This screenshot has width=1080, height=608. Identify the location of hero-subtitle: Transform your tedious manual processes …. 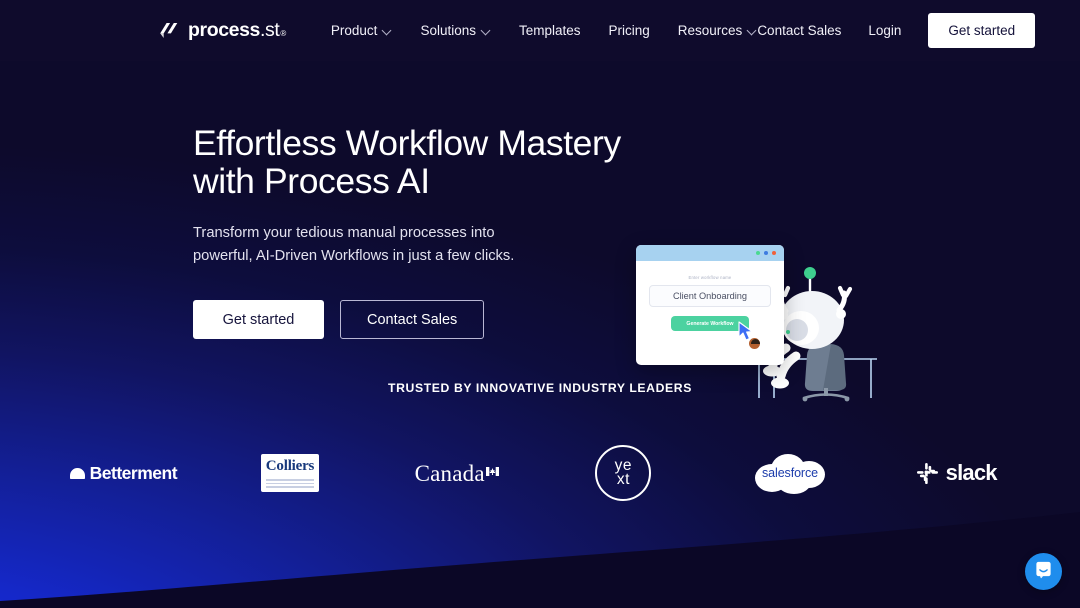
(354, 244).